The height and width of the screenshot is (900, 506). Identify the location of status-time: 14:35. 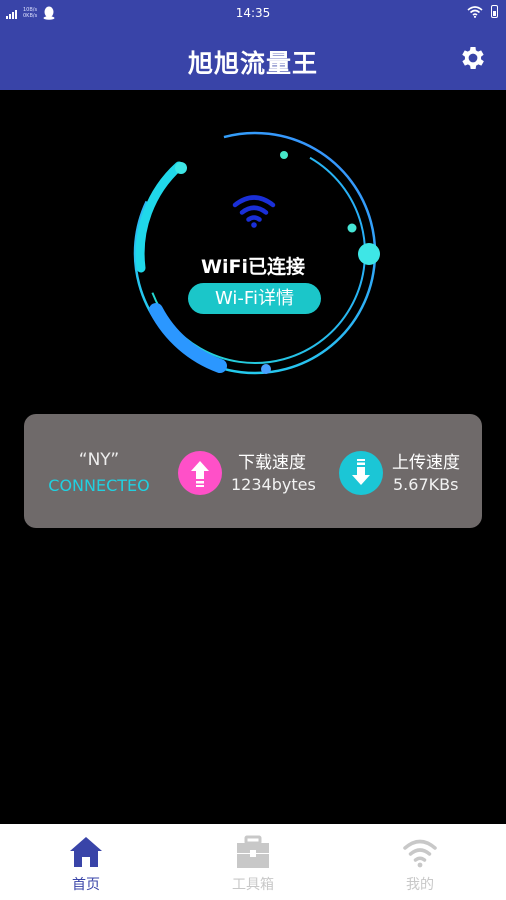
(253, 13).